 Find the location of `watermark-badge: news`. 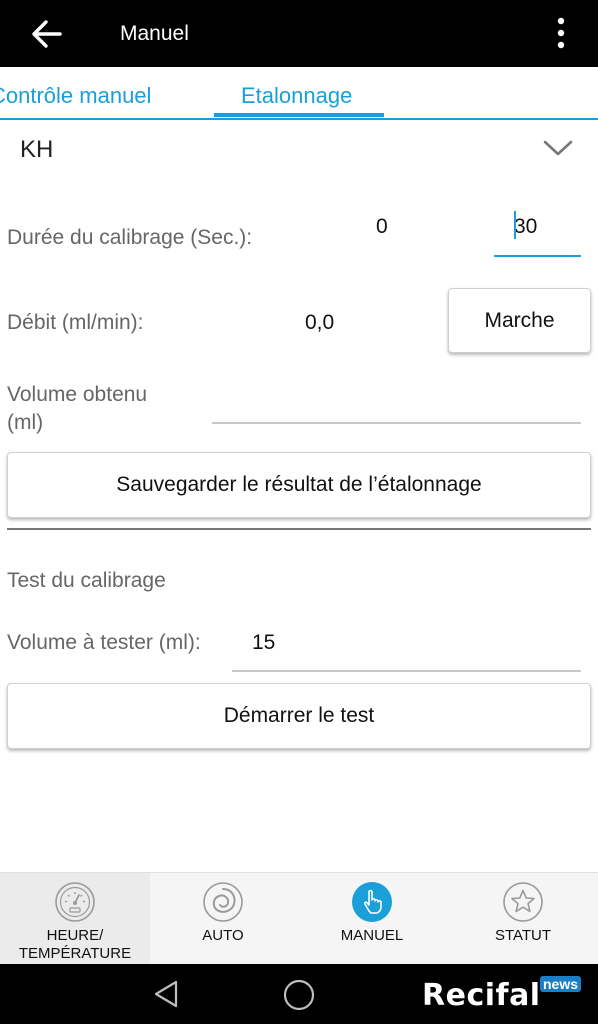

watermark-badge: news is located at coordinates (561, 984).